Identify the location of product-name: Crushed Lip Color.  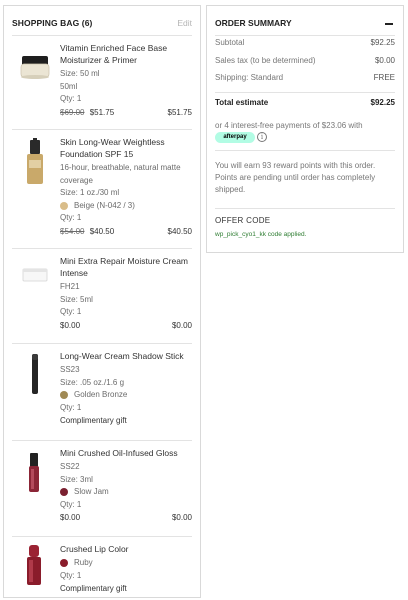
(126, 549).